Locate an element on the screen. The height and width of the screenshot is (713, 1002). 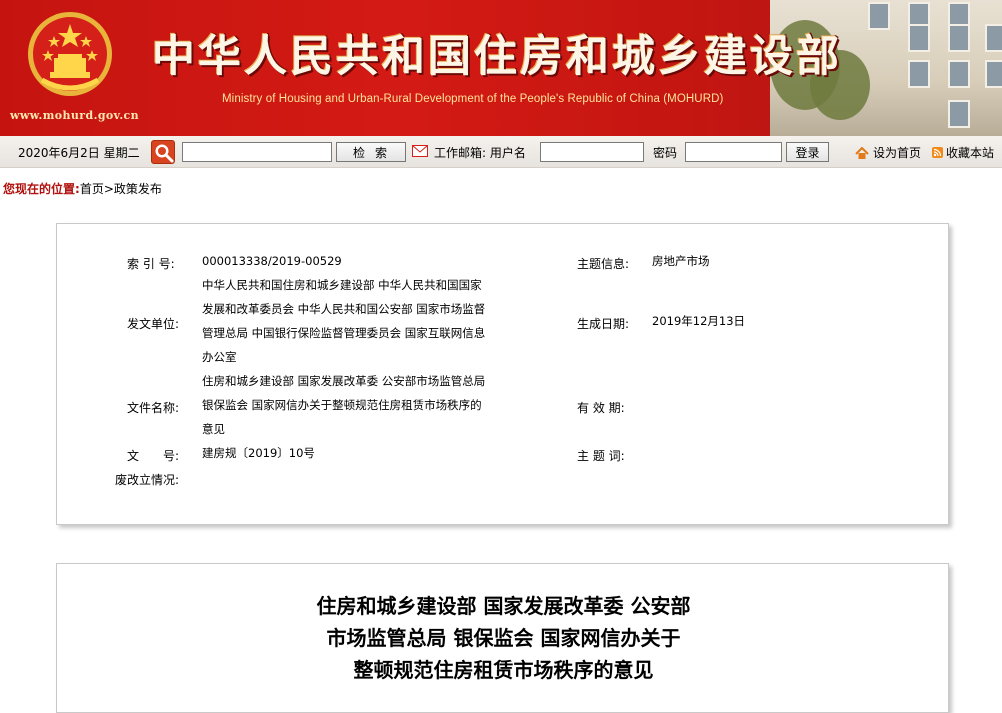
breadcrumb-home: 首页 is located at coordinates (92, 189).